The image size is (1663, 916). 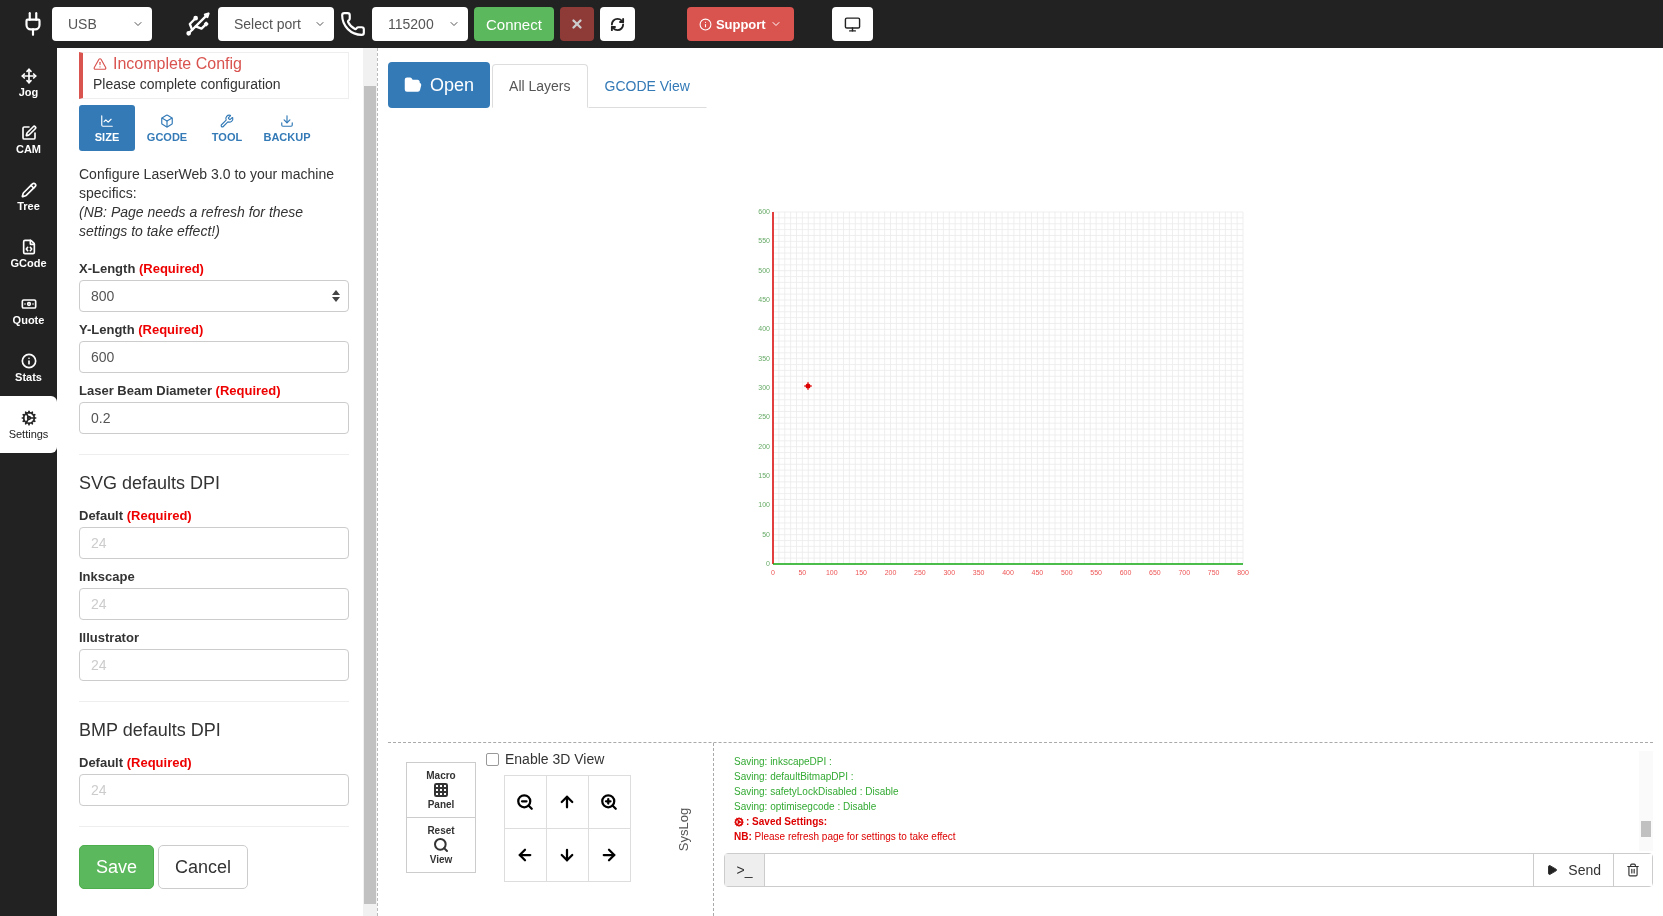 I want to click on nav-item: Settings, so click(x=28, y=424).